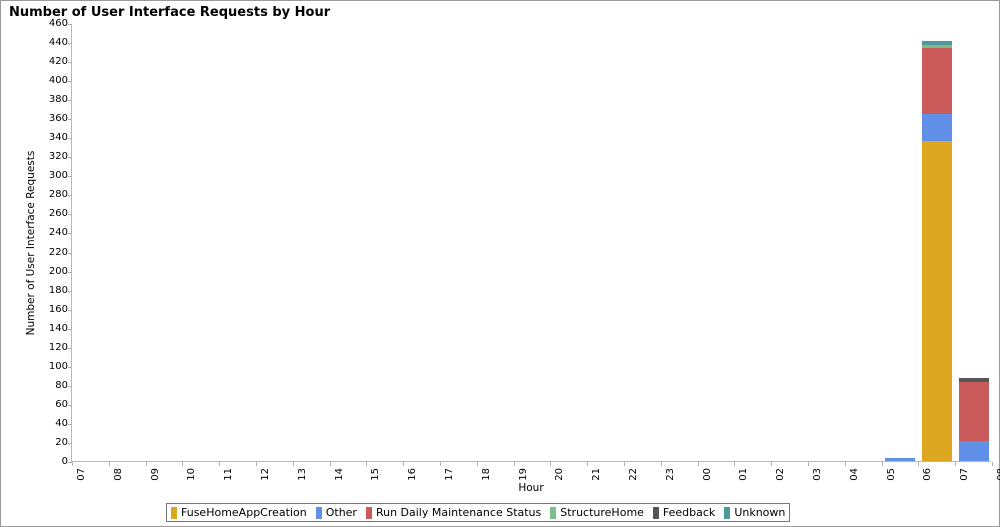 The height and width of the screenshot is (527, 1000). What do you see at coordinates (449, 474) in the screenshot?
I see `x-axis-tick-label: 17` at bounding box center [449, 474].